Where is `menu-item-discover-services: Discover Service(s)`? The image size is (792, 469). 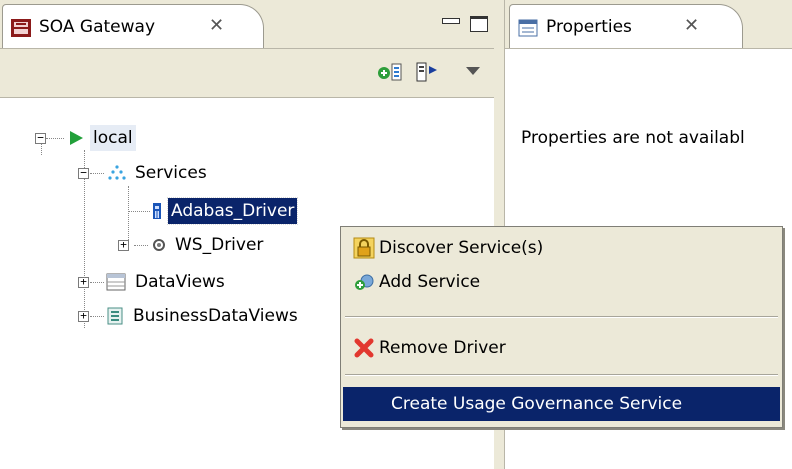
menu-item-discover-services: Discover Service(s) is located at coordinates (561, 248).